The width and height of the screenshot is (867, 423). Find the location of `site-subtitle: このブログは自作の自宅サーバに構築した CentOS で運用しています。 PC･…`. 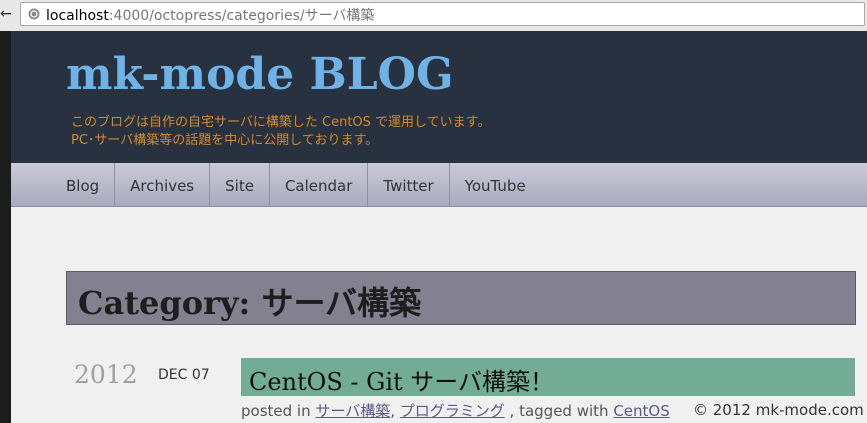

site-subtitle: このブログは自作の自宅サーバに構築した CentOS で運用しています。 PC･… is located at coordinates (280, 132).